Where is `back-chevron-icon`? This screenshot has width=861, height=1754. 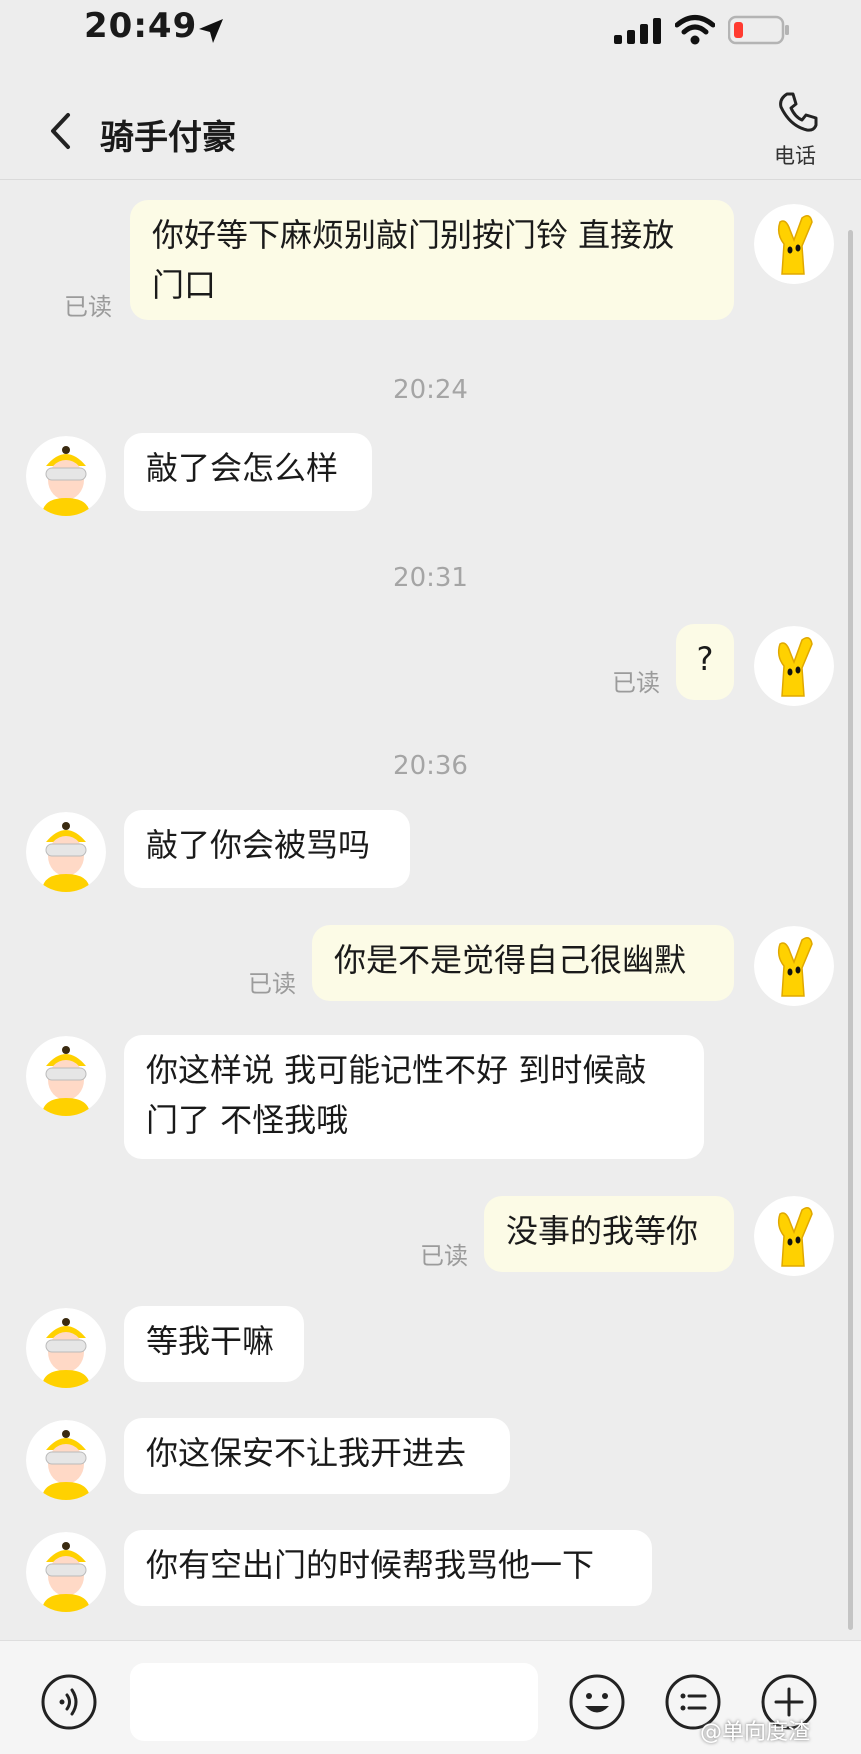 back-chevron-icon is located at coordinates (61, 131).